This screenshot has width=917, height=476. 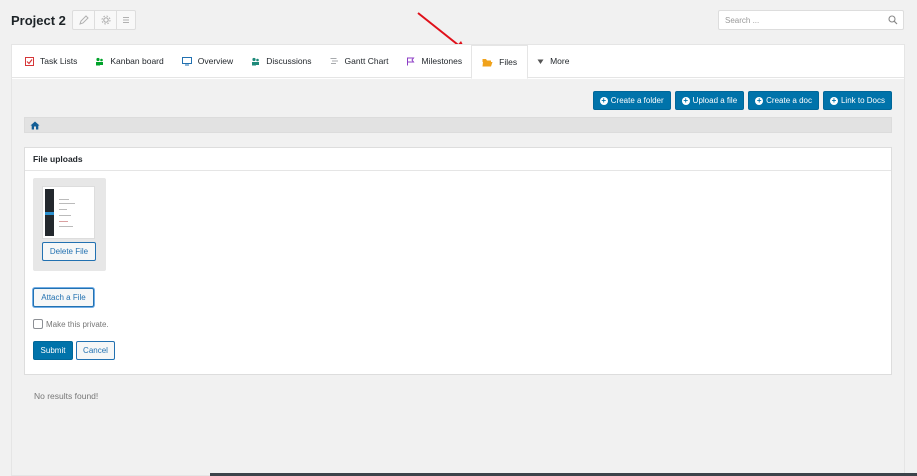 I want to click on button-label: Link to Docs, so click(x=862, y=100).